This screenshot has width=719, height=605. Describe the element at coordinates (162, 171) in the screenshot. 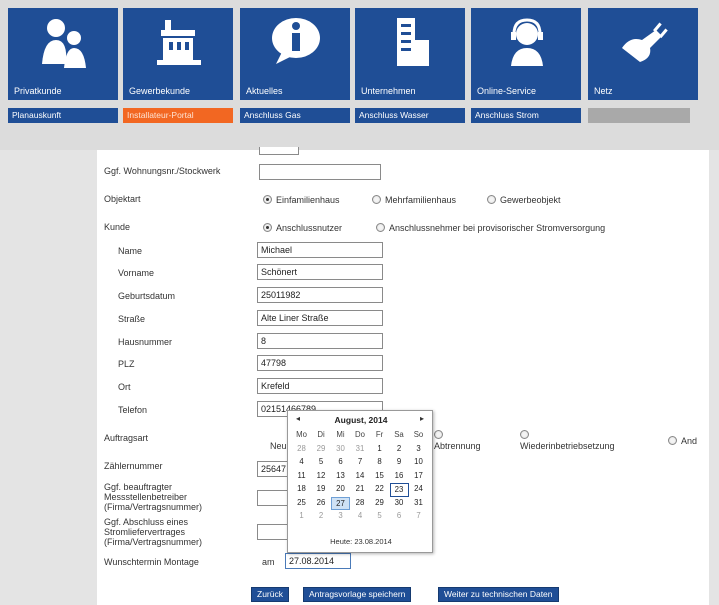

I see `wohnung-label: Ggf. Wohnungsnr./Stockwerk` at that location.